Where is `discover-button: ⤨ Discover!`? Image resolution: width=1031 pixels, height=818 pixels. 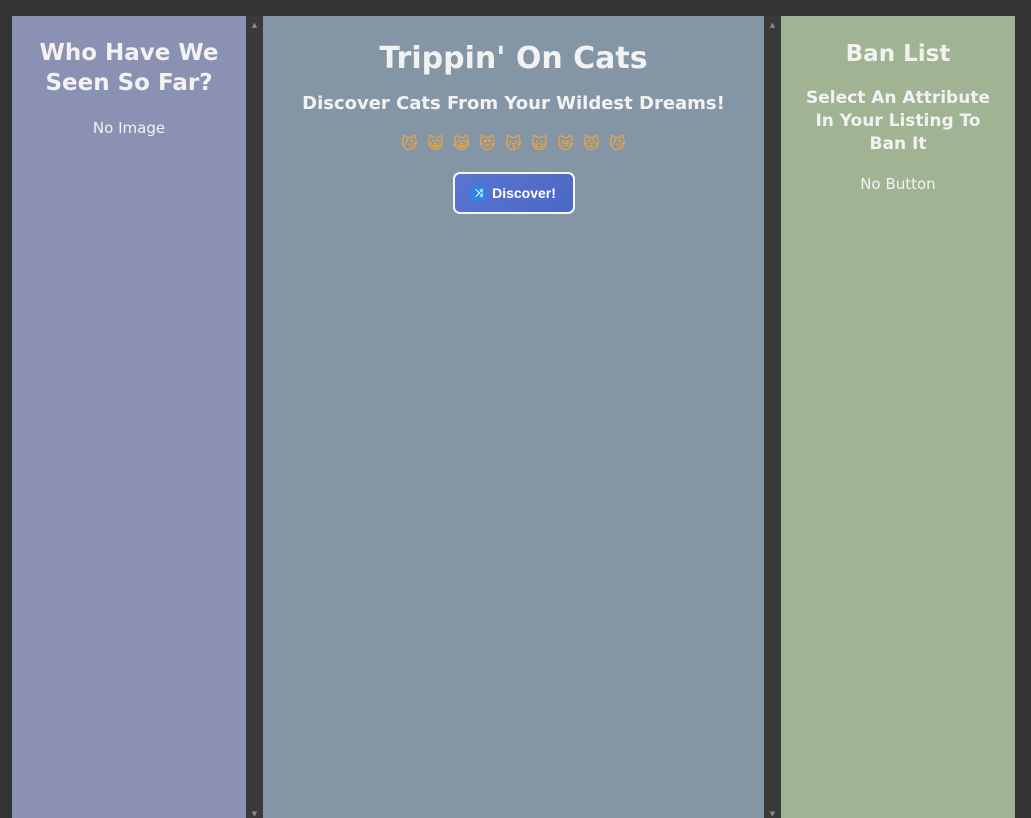 discover-button: ⤨ Discover! is located at coordinates (513, 193).